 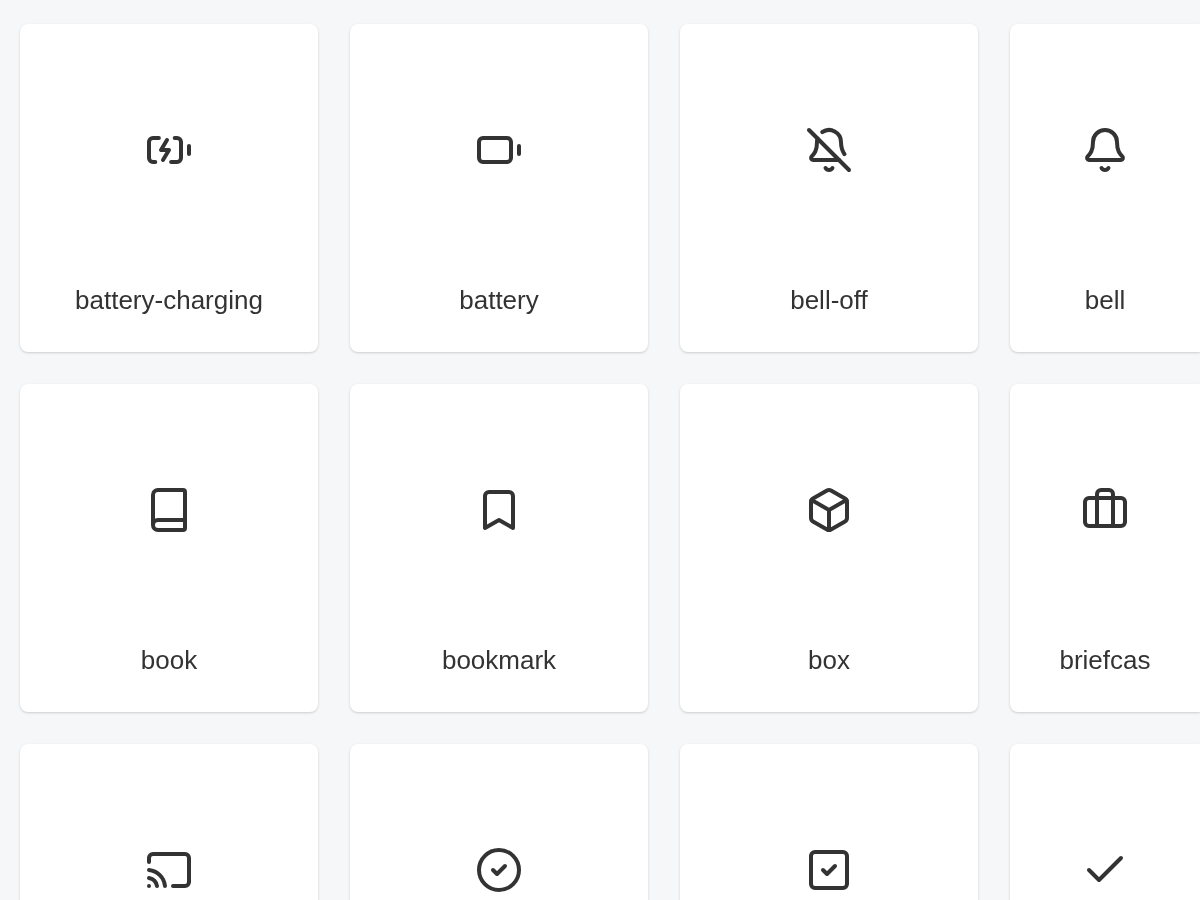 What do you see at coordinates (499, 660) in the screenshot?
I see `icon-label: bookmark` at bounding box center [499, 660].